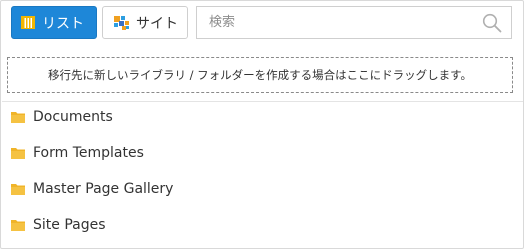 Image resolution: width=524 pixels, height=249 pixels. I want to click on folder-label: Site Pages, so click(69, 225).